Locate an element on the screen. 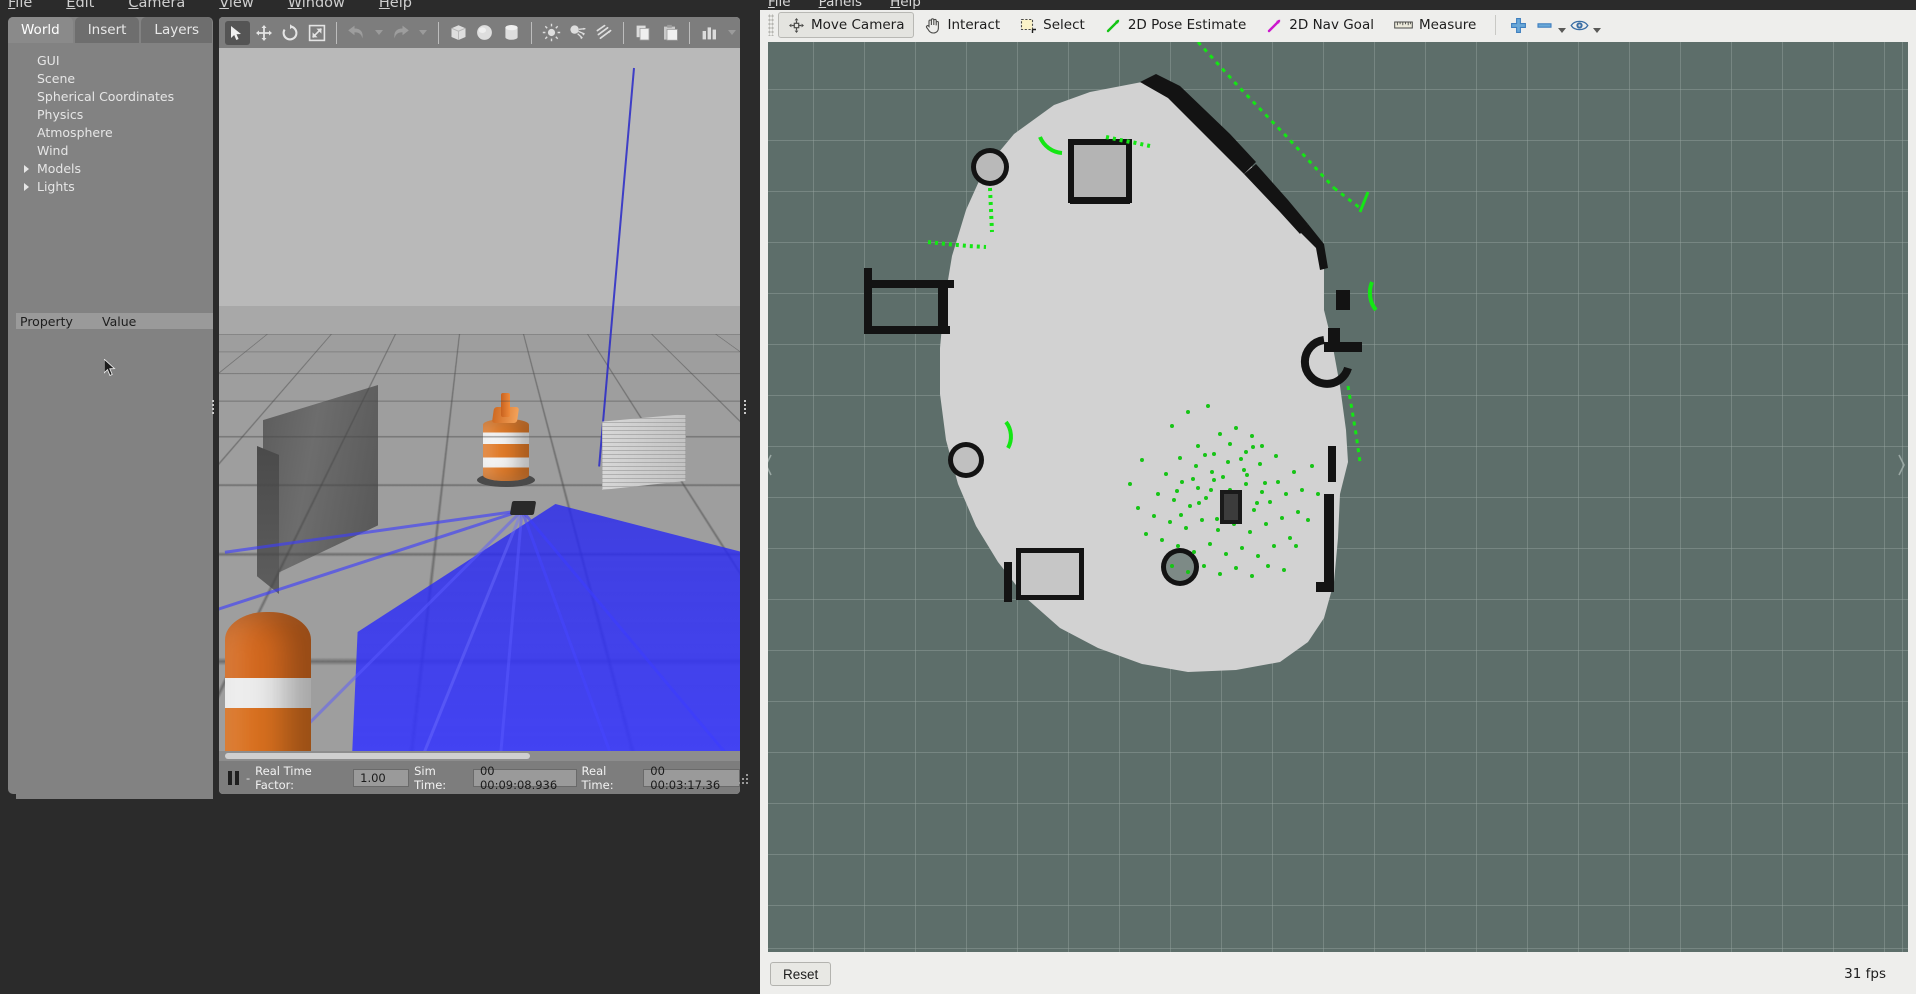 The image size is (1916, 994). add-tool-button is located at coordinates (1518, 25).